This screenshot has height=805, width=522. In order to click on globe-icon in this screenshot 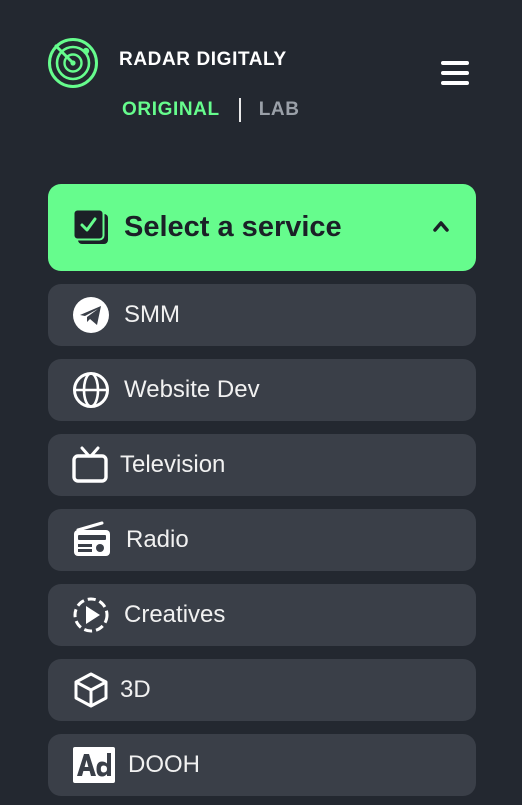, I will do `click(91, 390)`.